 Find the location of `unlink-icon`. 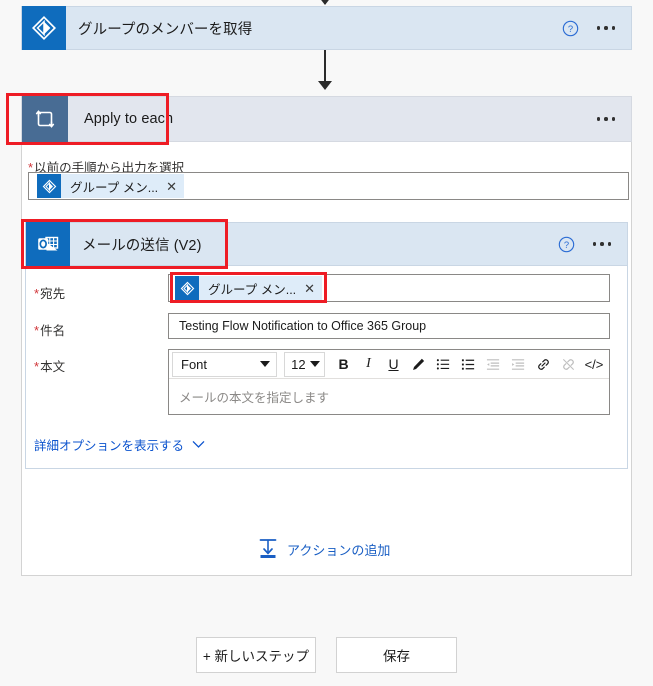

unlink-icon is located at coordinates (568, 364).